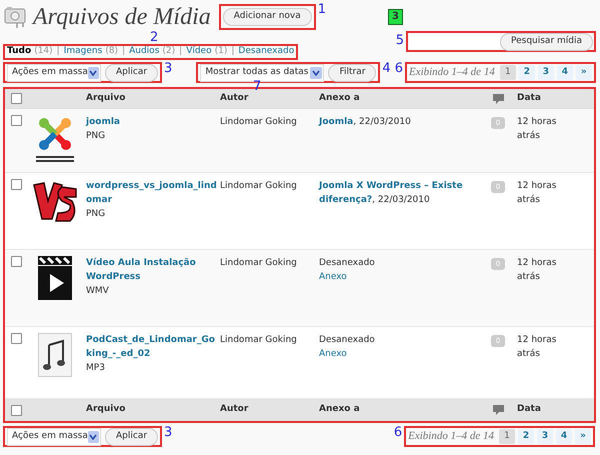 The image size is (600, 455). I want to click on file-link: wordpress_vs_joomla_lindomar, so click(152, 193).